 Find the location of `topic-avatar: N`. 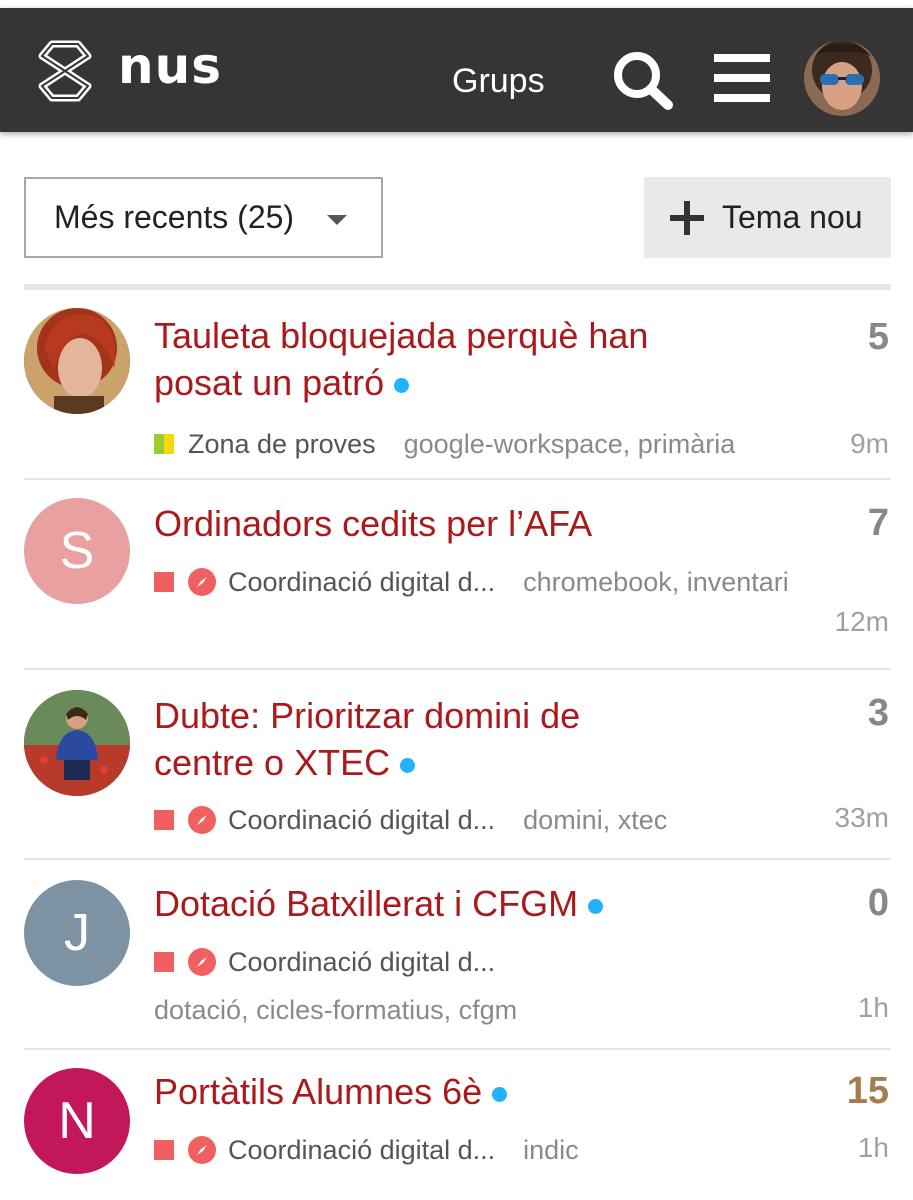

topic-avatar: N is located at coordinates (77, 1121).